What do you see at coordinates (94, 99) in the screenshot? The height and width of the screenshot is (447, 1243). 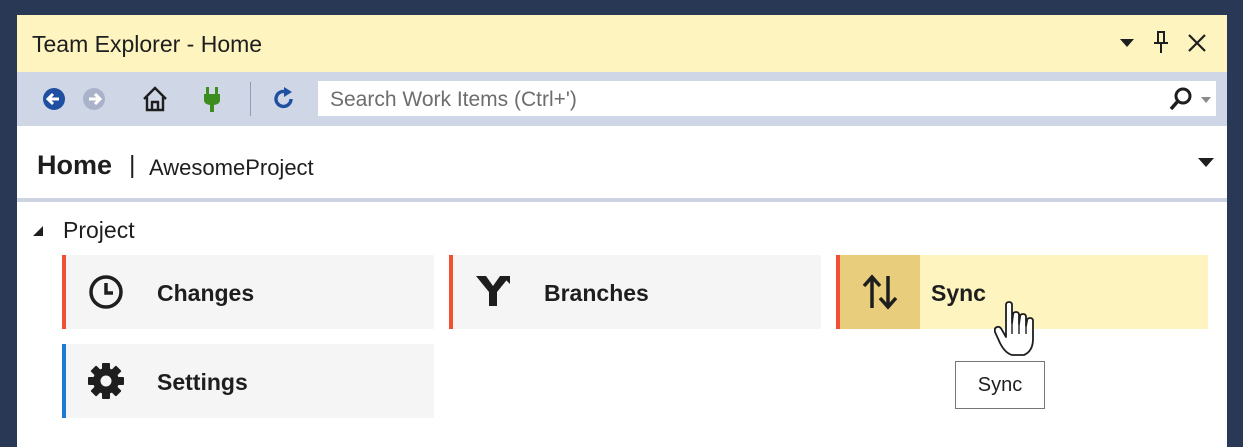 I see `forward-arrow-icon` at bounding box center [94, 99].